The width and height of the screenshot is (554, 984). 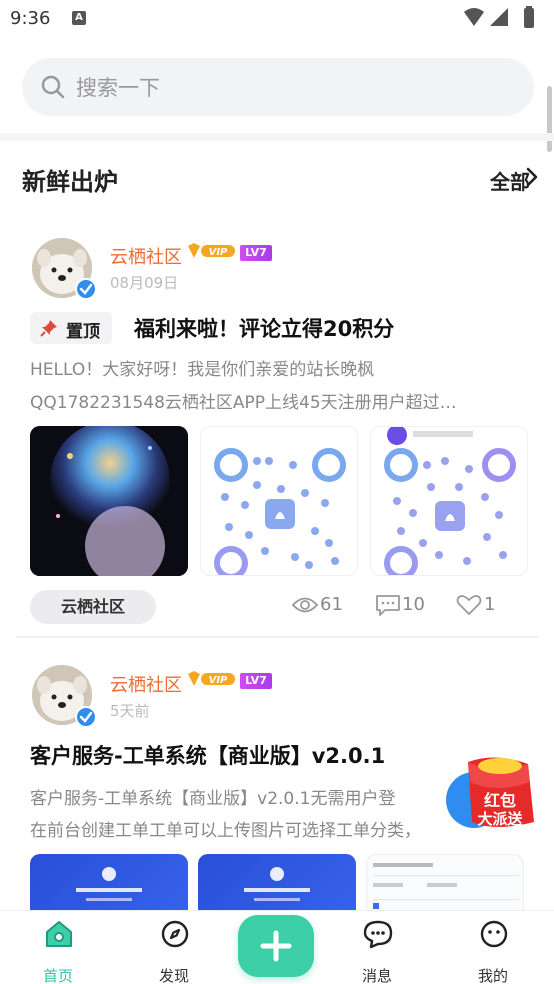 I want to click on create-post-button, so click(x=276, y=946).